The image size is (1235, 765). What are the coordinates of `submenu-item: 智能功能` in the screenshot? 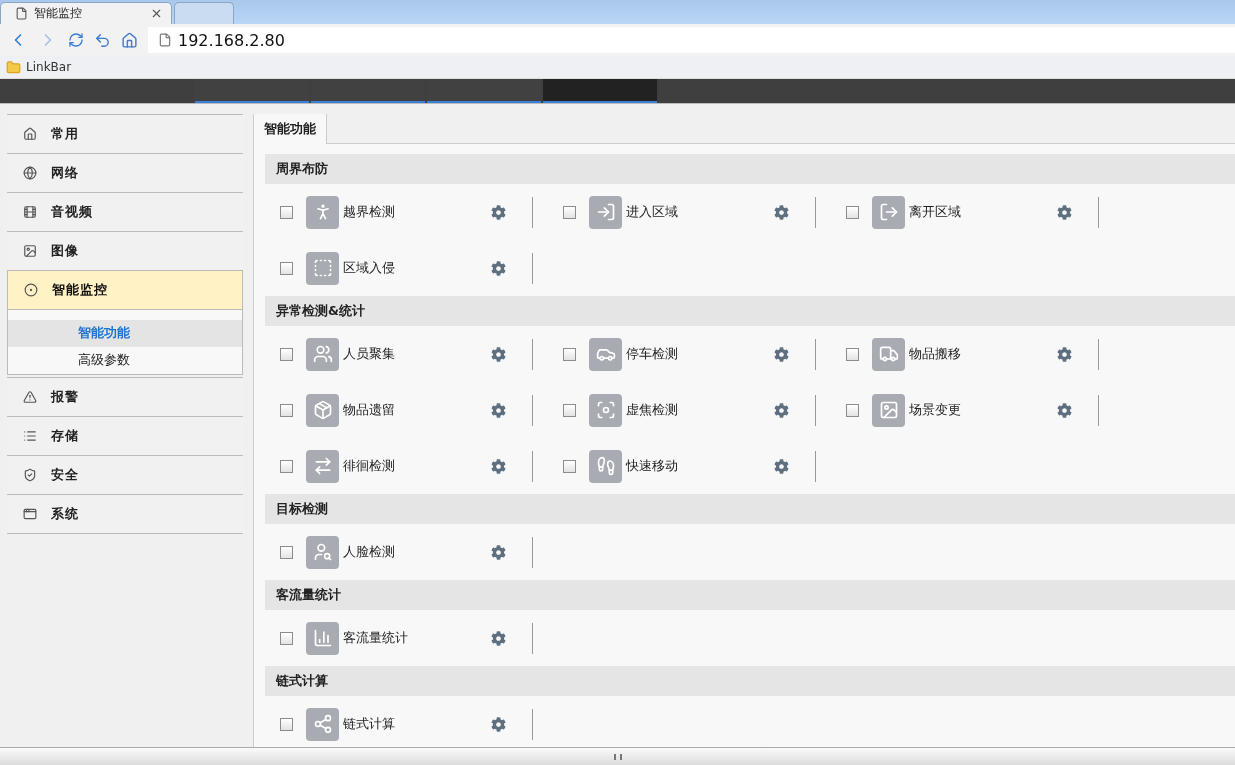 It's located at (125, 333).